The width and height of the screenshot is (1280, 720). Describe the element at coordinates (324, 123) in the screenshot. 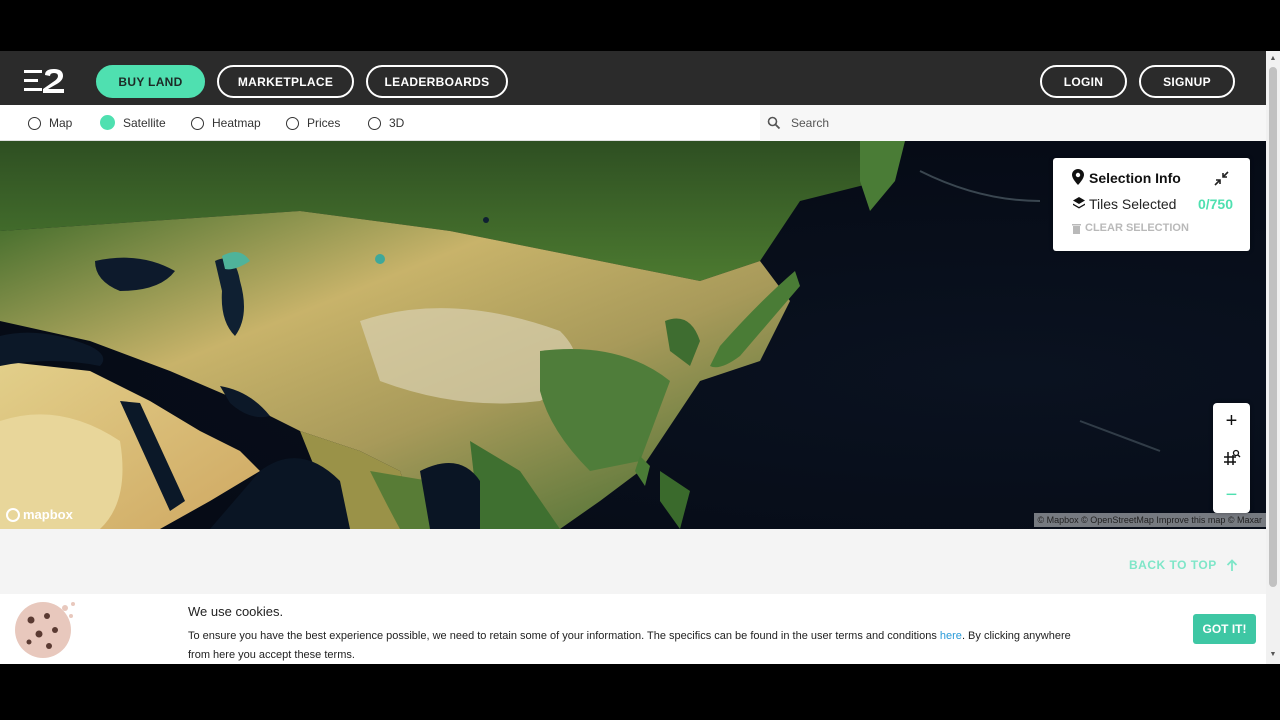

I see `mode-label: Prices` at that location.